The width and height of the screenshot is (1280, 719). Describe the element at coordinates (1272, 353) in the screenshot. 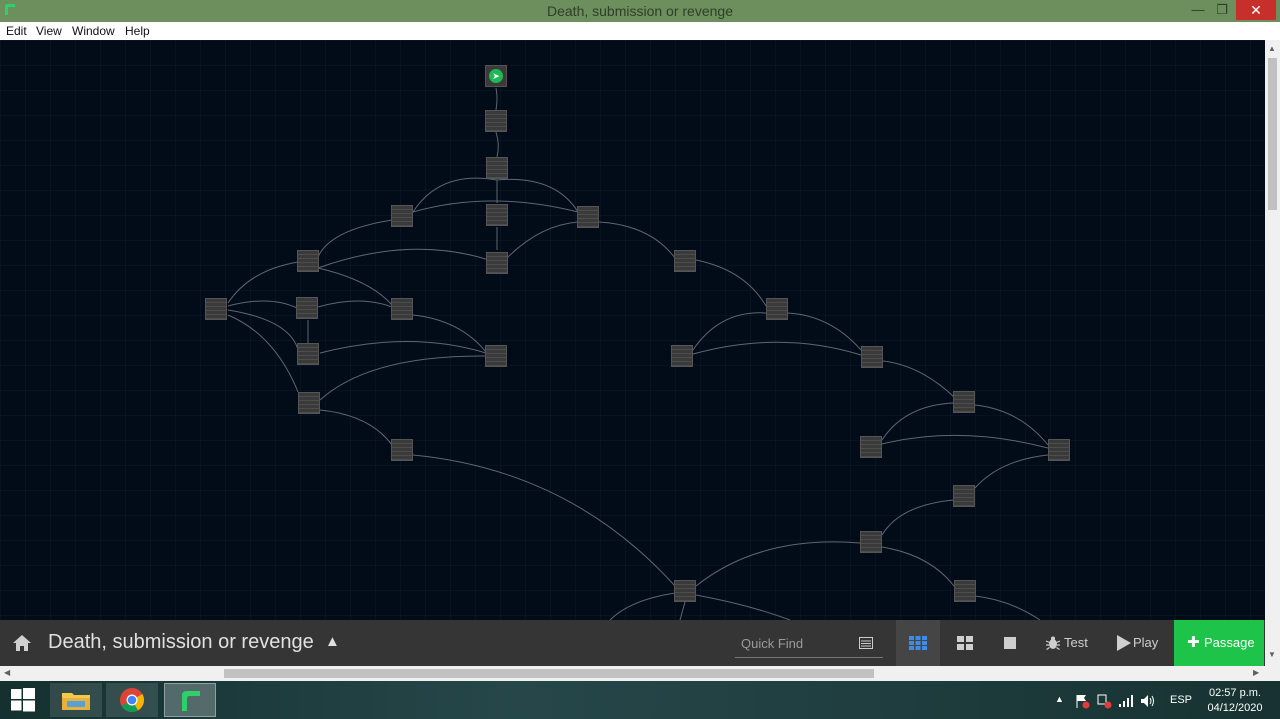

I see `vertical-scrollbar: ▲ ▼` at that location.